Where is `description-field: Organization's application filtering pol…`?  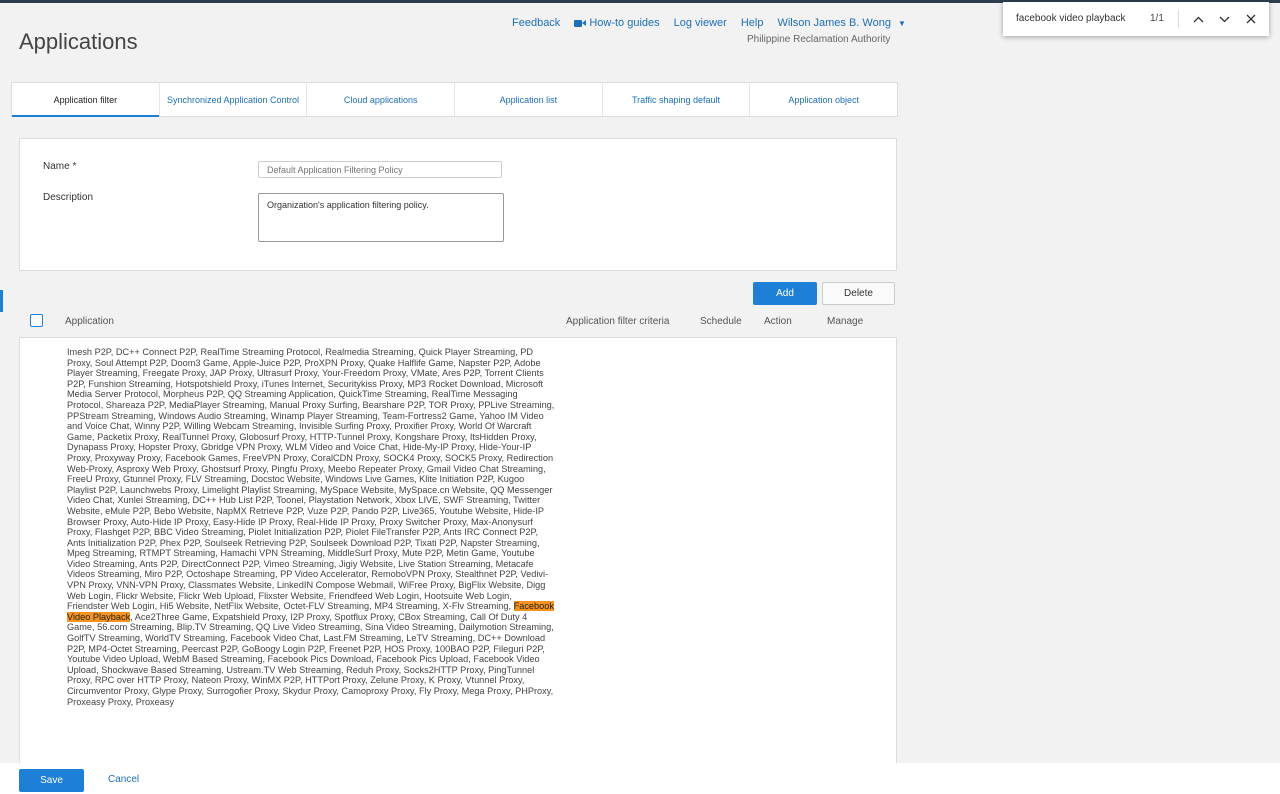
description-field: Organization's application filtering pol… is located at coordinates (381, 217).